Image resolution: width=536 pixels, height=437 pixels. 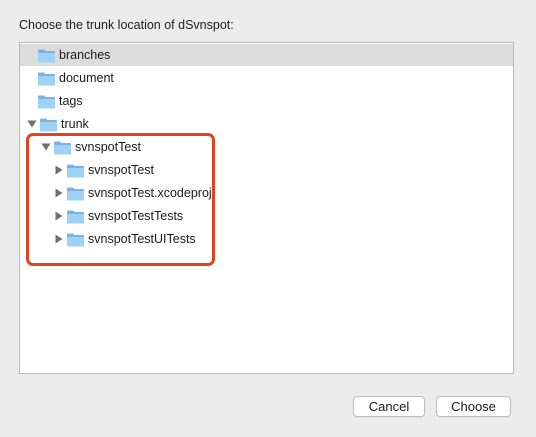 What do you see at coordinates (71, 101) in the screenshot?
I see `tree-item-label: tags` at bounding box center [71, 101].